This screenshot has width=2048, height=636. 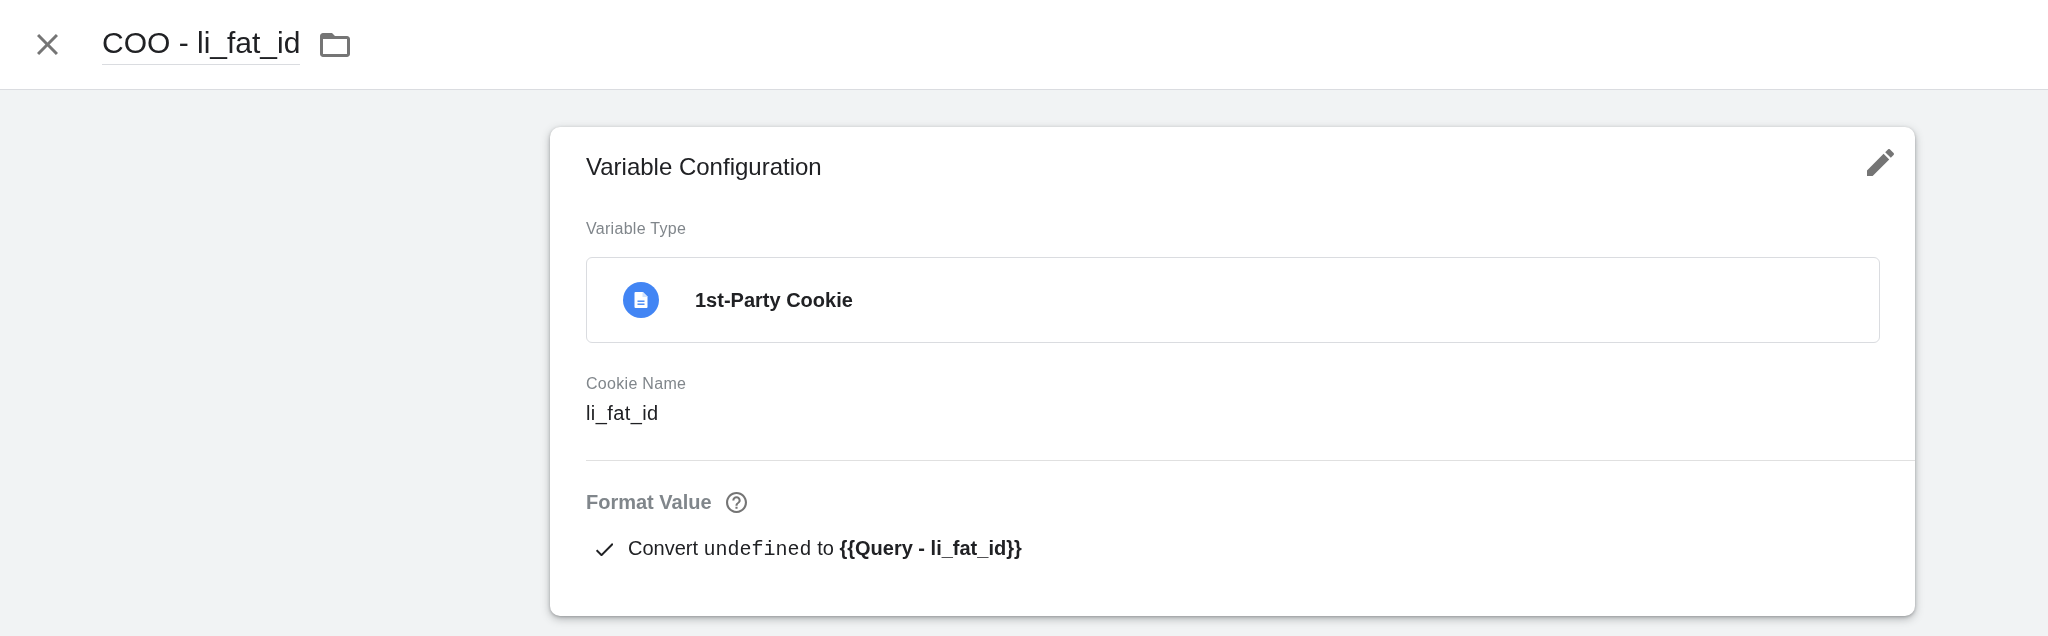 I want to click on variable-type-value: 1st-Party Cookie, so click(x=774, y=300).